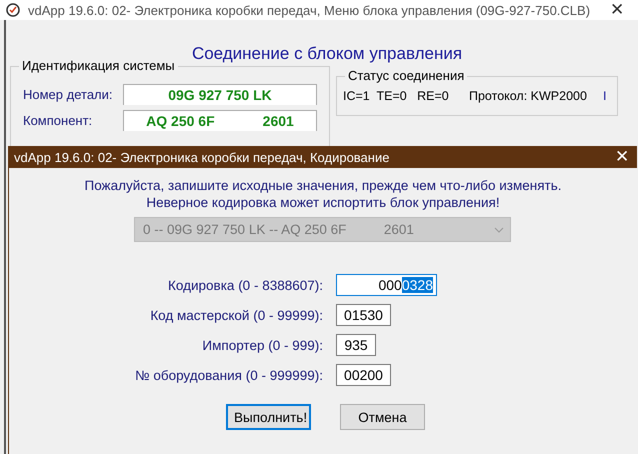  Describe the element at coordinates (386, 285) in the screenshot. I see `input-field: 0000328` at that location.